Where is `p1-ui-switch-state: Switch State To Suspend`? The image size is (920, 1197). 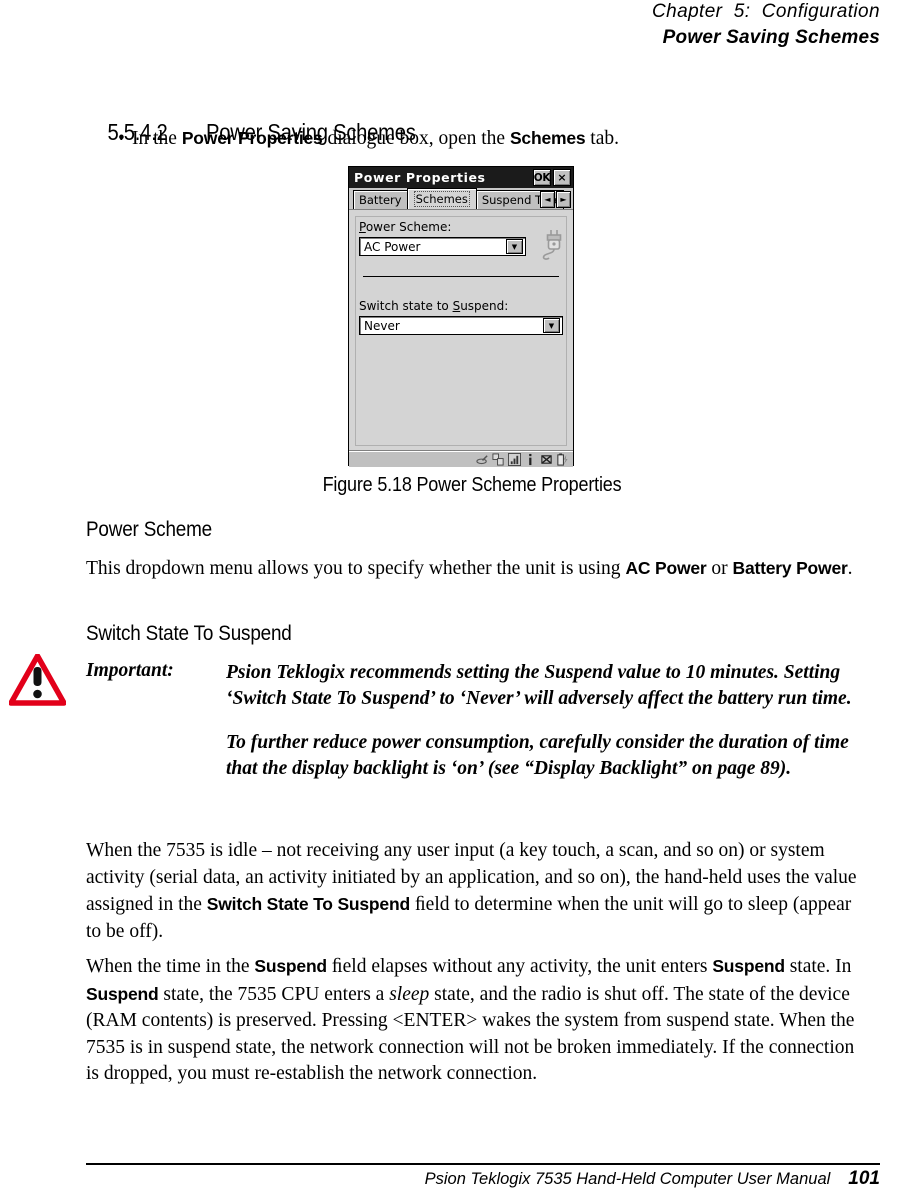 p1-ui-switch-state: Switch State To Suspend is located at coordinates (308, 904).